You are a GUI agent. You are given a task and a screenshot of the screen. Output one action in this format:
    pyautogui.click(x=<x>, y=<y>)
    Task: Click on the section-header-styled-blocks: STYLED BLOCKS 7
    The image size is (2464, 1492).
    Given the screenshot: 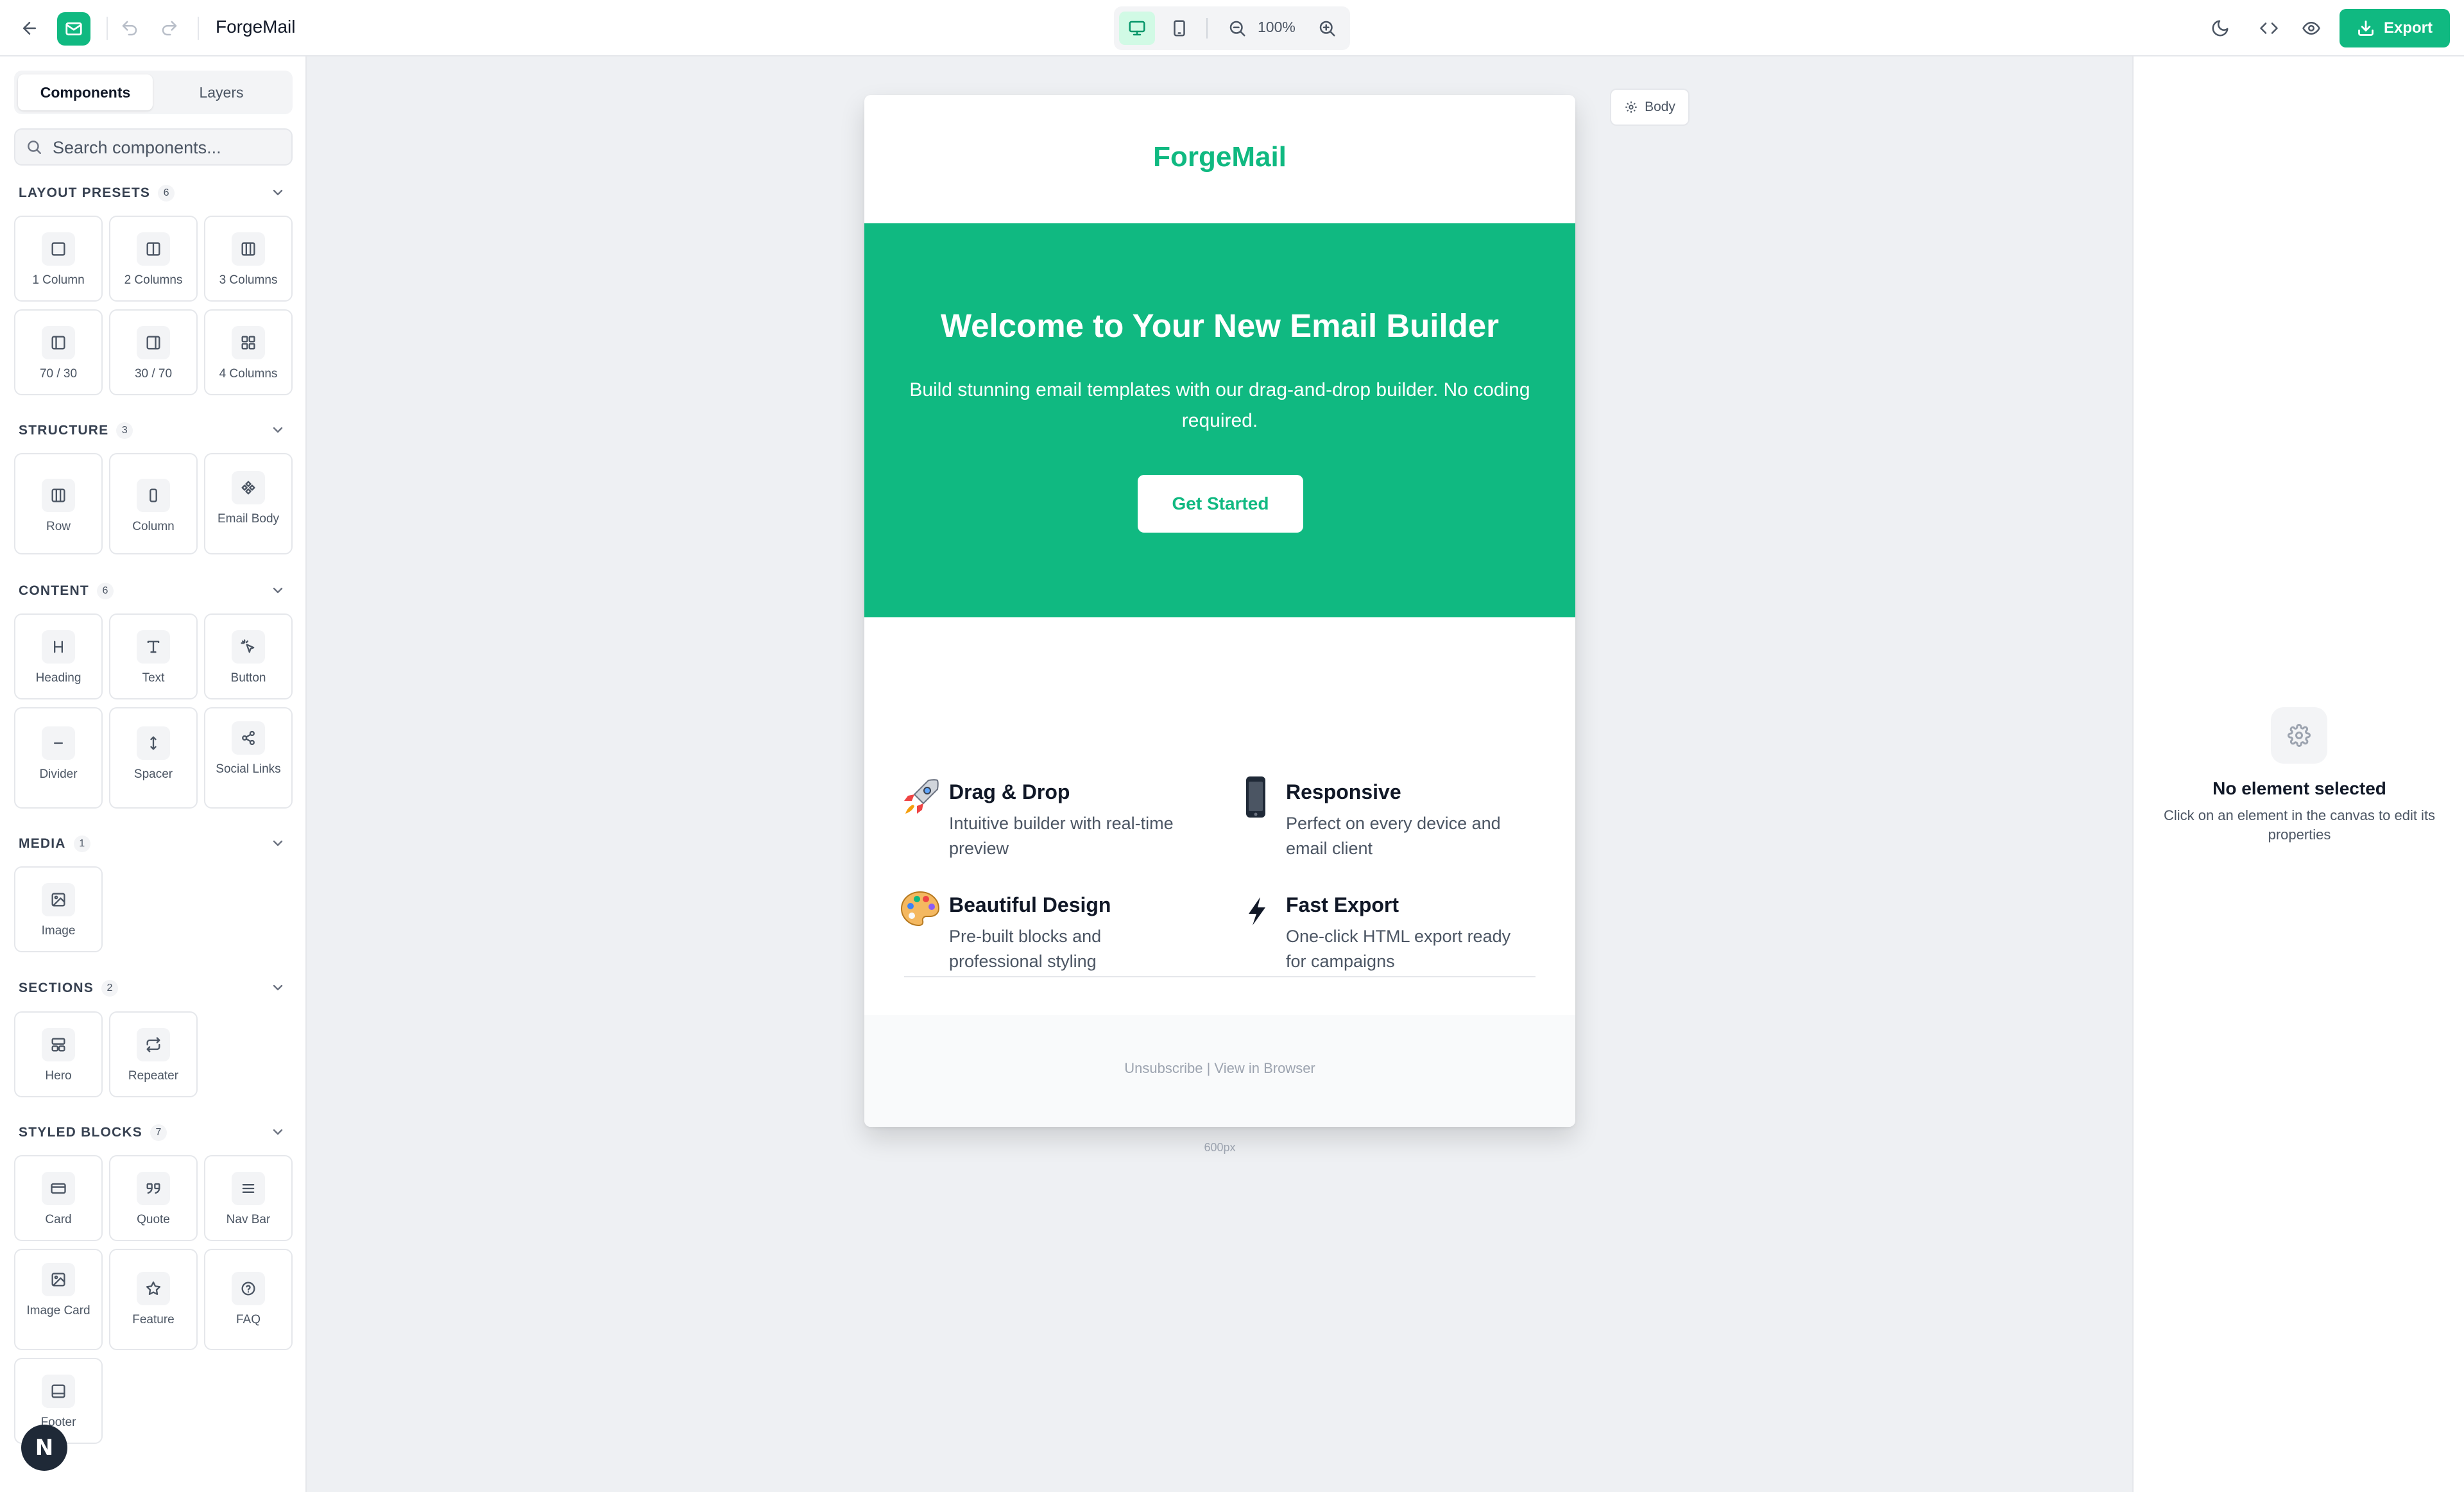 What is the action you would take?
    pyautogui.click(x=154, y=1132)
    